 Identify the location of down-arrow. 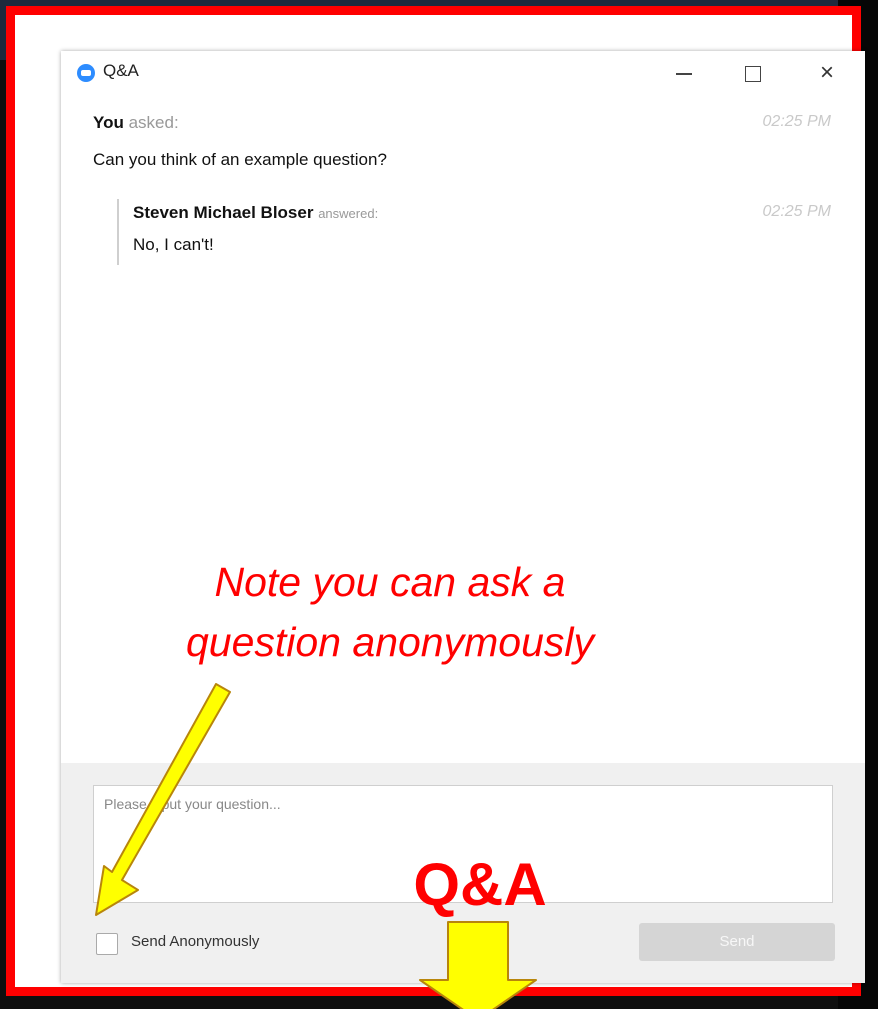
(478, 965).